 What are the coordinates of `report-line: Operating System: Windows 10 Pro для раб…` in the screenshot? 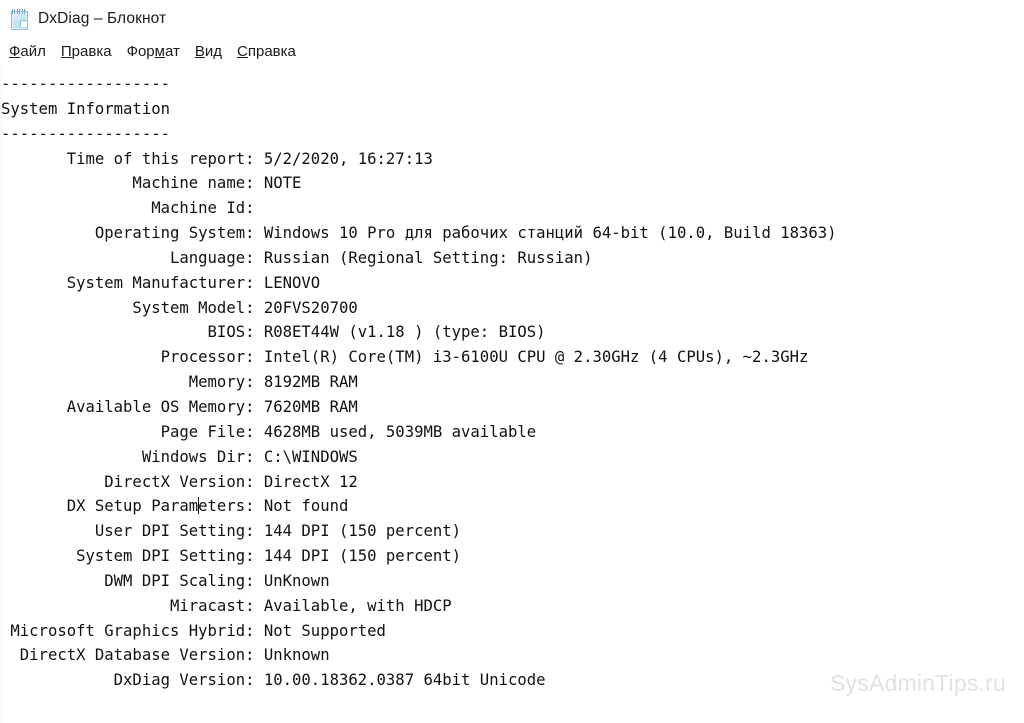 It's located at (419, 233).